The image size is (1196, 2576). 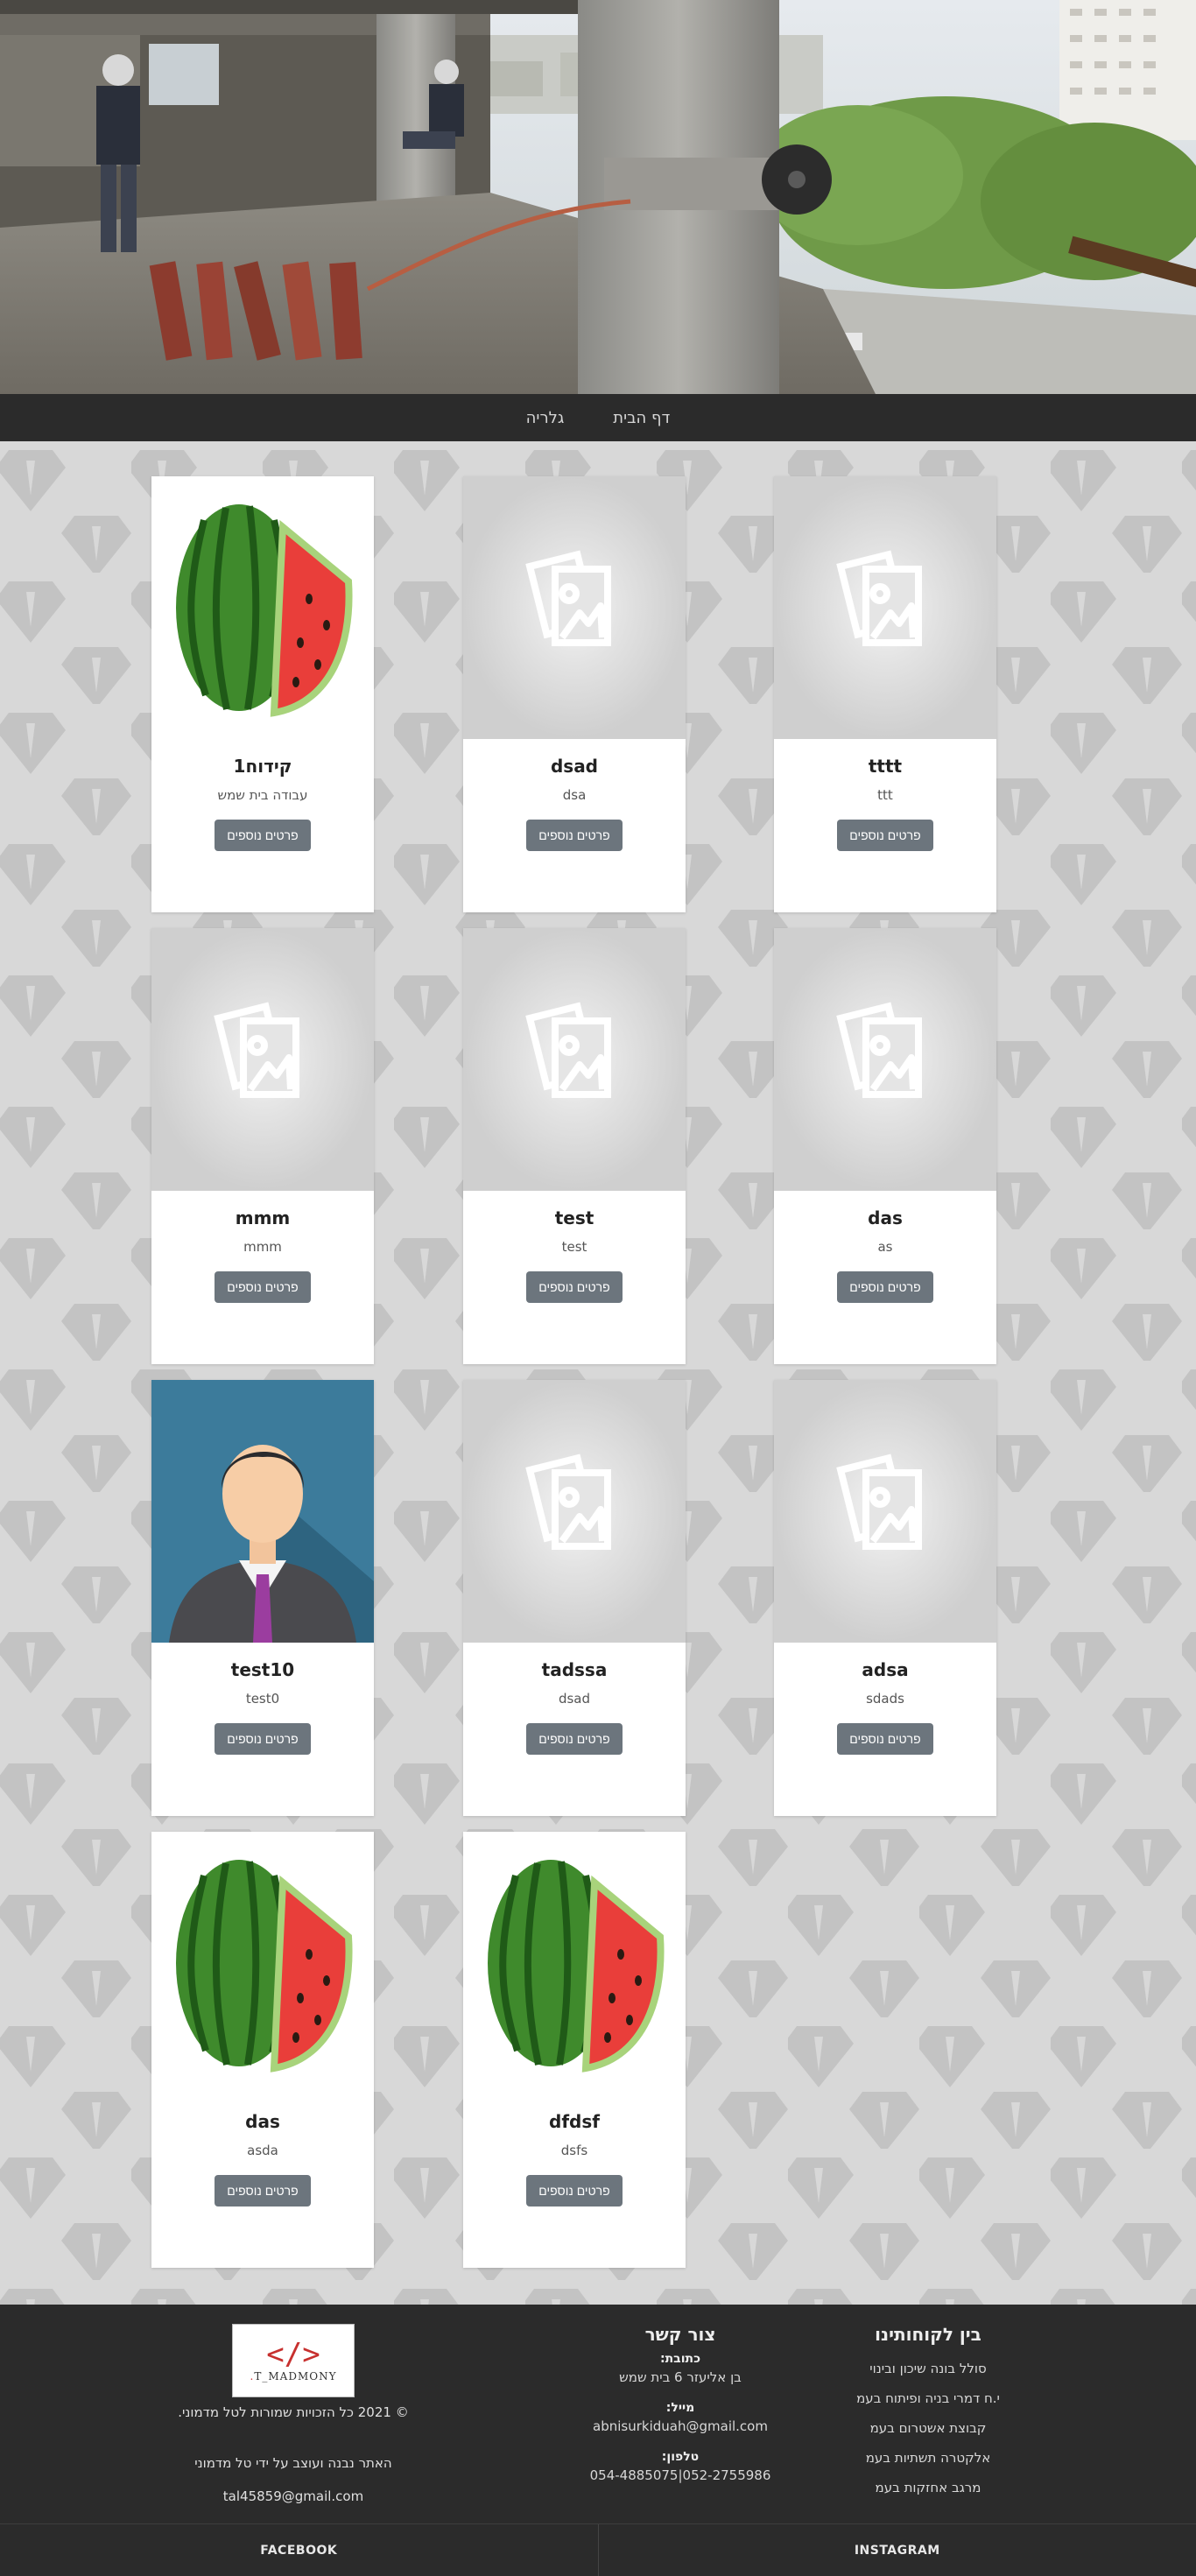 I want to click on copyright-text: © 2021 כל הזכויות שמורות לטל מדמוני., so click(x=293, y=2412).